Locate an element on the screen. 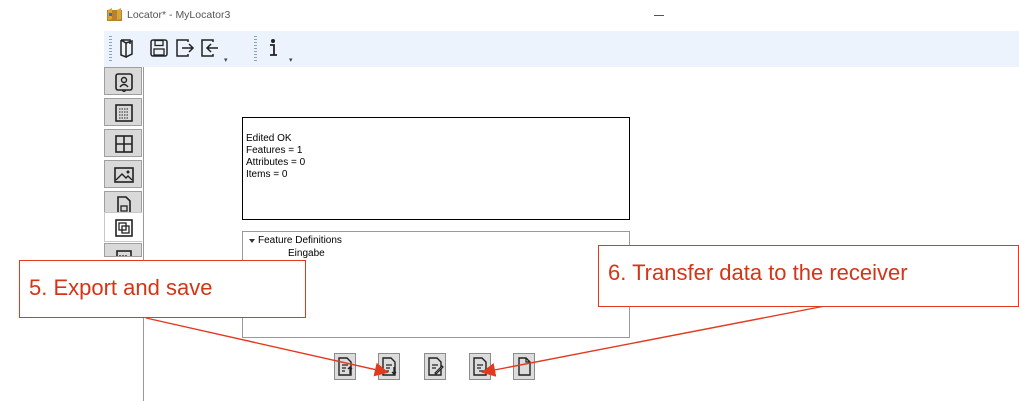  callout-text: 5. Export and save is located at coordinates (121, 287).